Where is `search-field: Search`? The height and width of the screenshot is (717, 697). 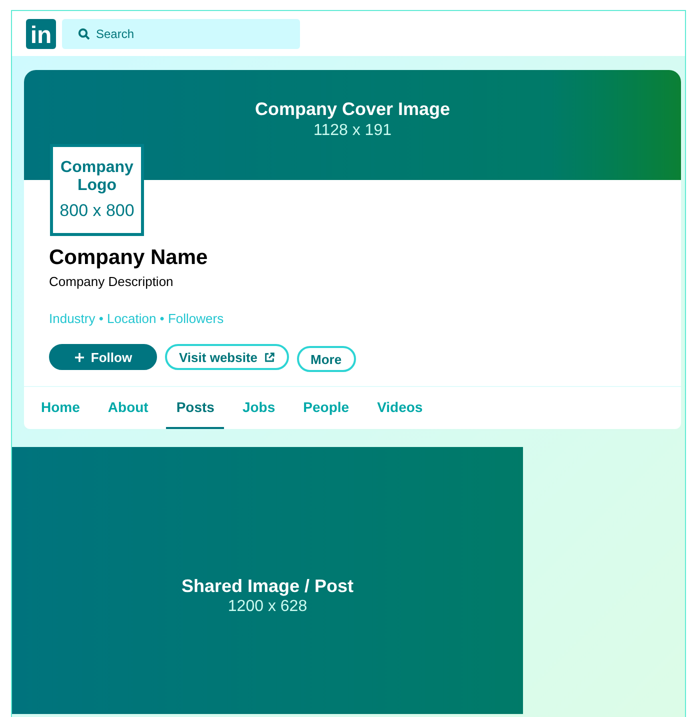
search-field: Search is located at coordinates (181, 33).